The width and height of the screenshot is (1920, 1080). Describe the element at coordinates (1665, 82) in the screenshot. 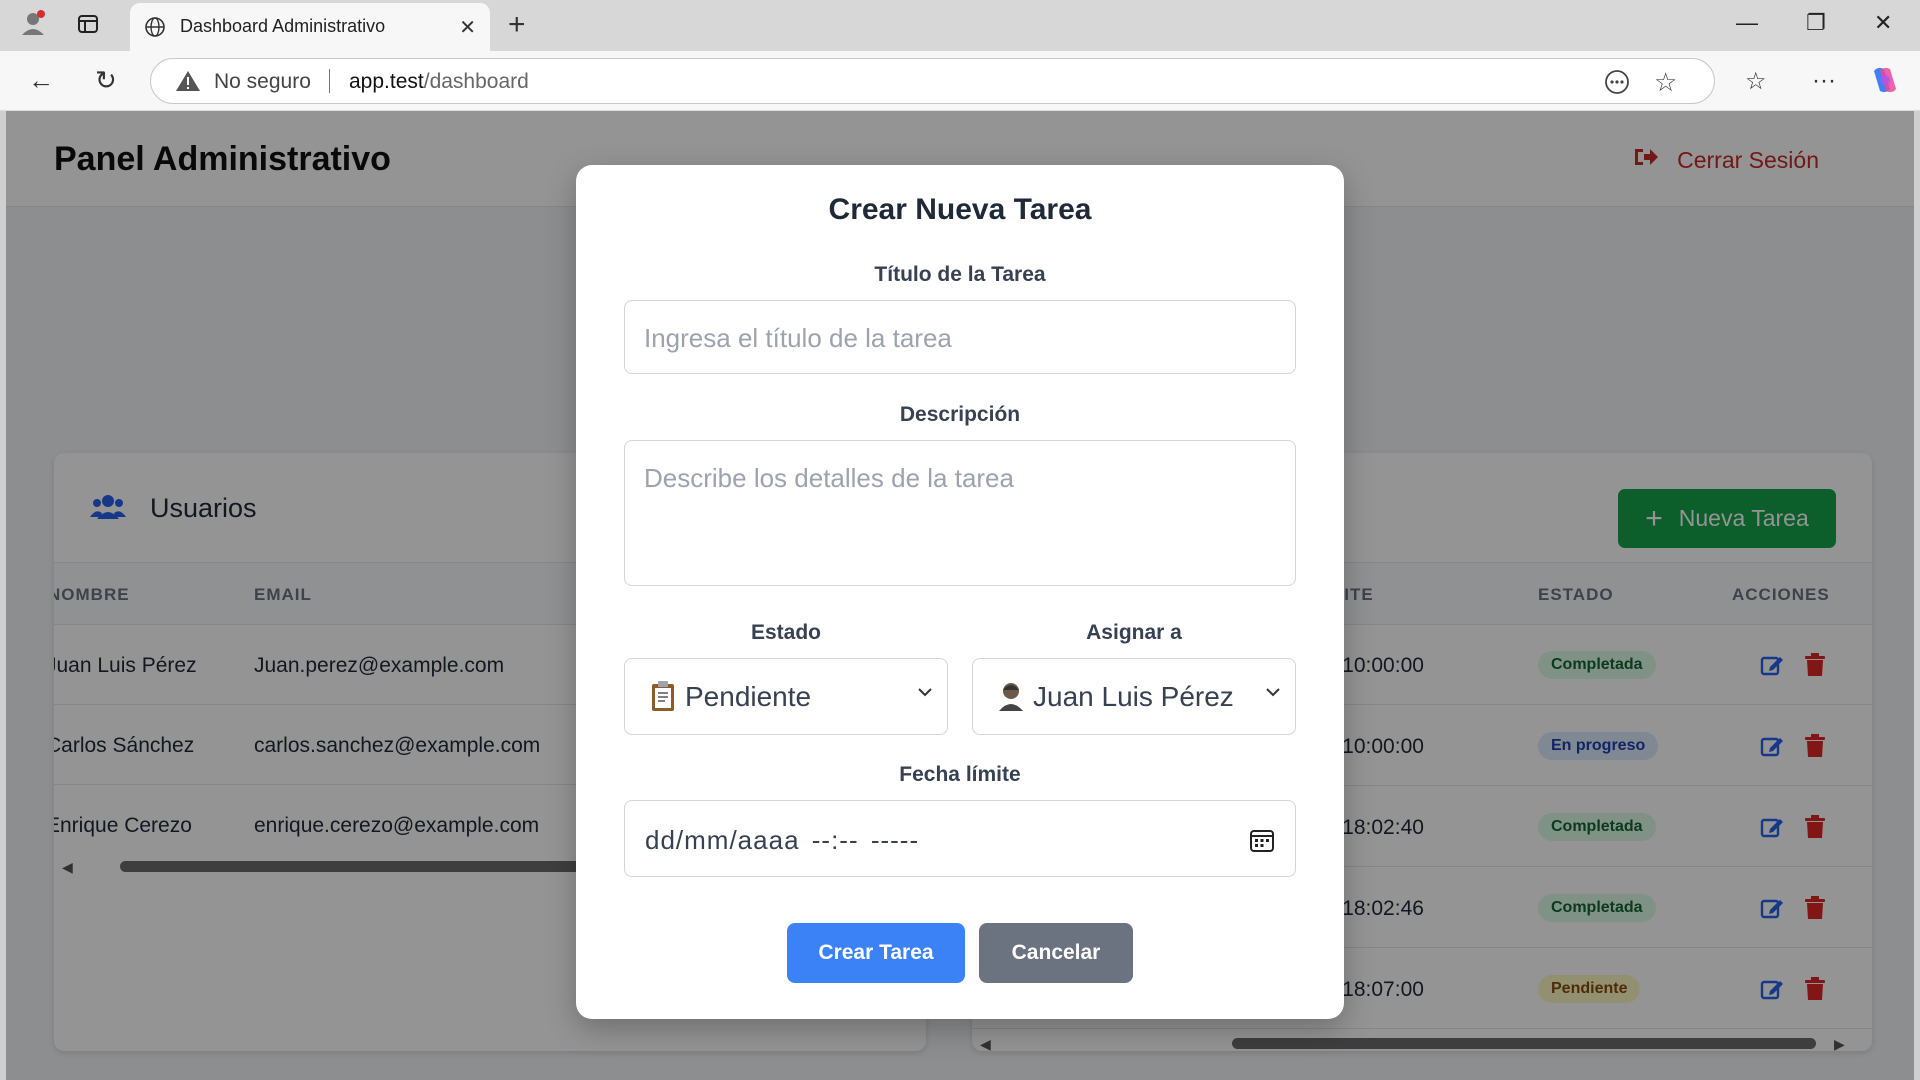

I see `favorite-star-icon: ☆` at that location.